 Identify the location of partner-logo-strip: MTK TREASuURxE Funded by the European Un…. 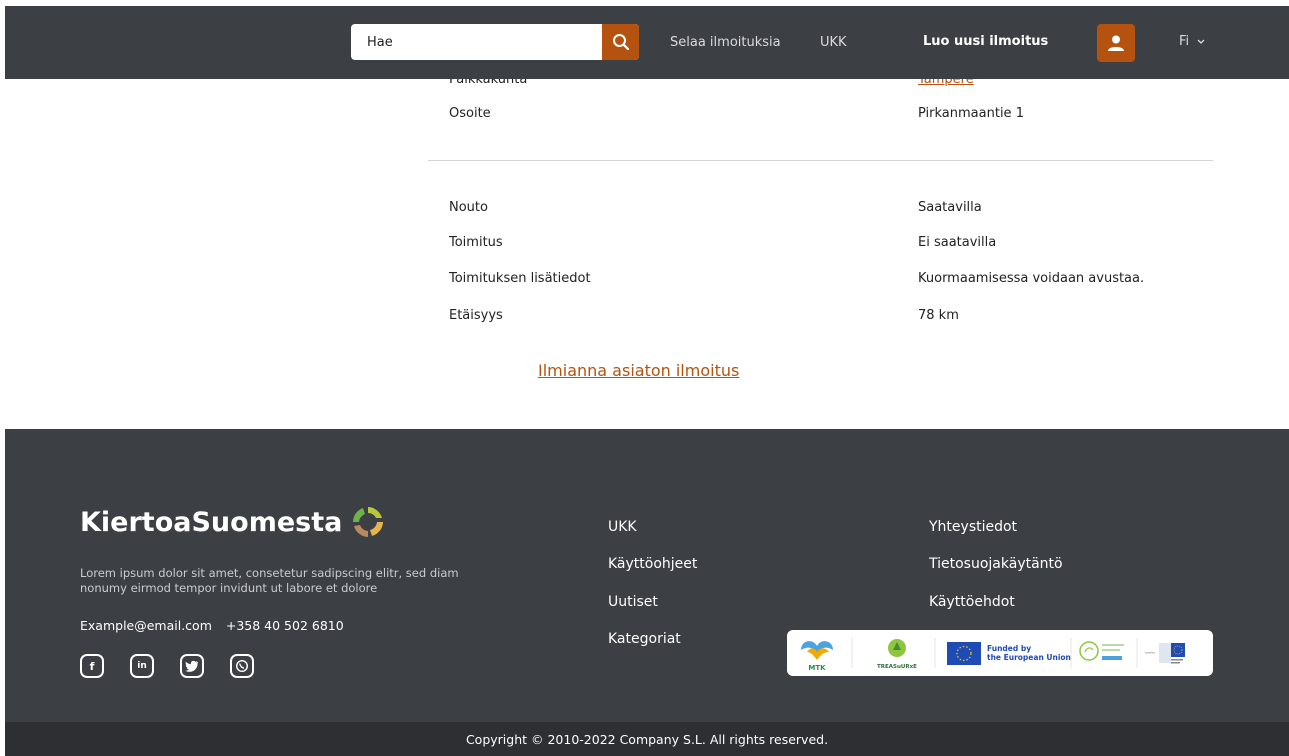
(993, 655).